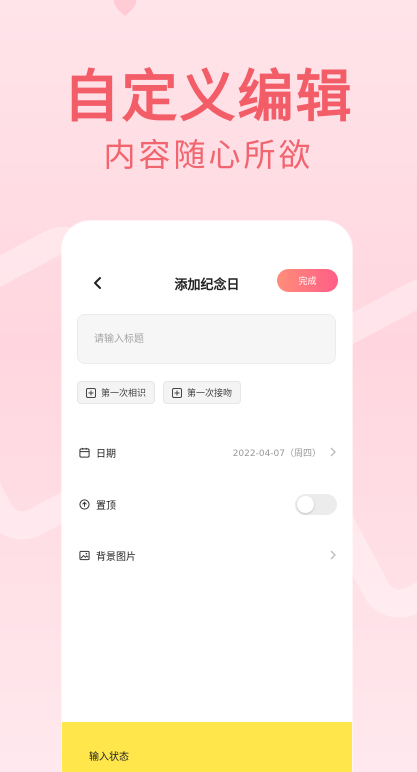  I want to click on hero-title: 自定义编辑, so click(208, 97).